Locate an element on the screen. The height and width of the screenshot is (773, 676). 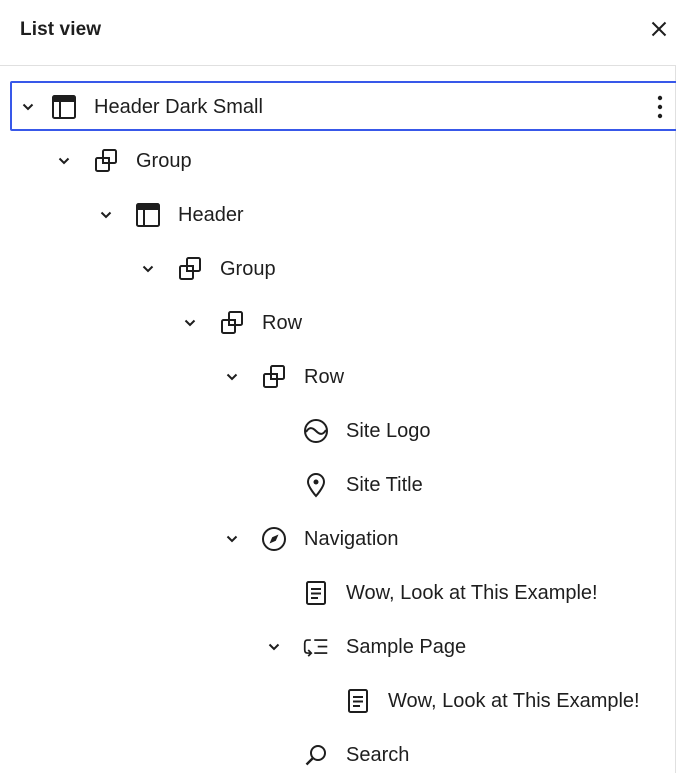
tree-row-header: Header is located at coordinates (338, 215).